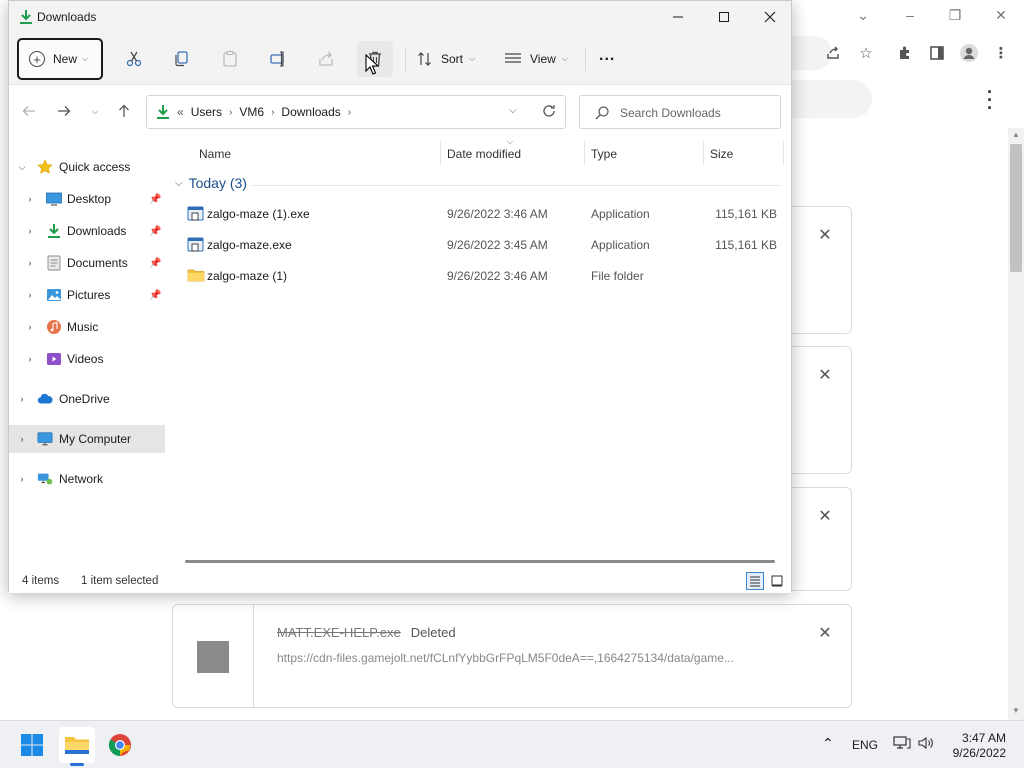 The height and width of the screenshot is (768, 1024). What do you see at coordinates (832, 99) in the screenshot?
I see `downloads-search-field` at bounding box center [832, 99].